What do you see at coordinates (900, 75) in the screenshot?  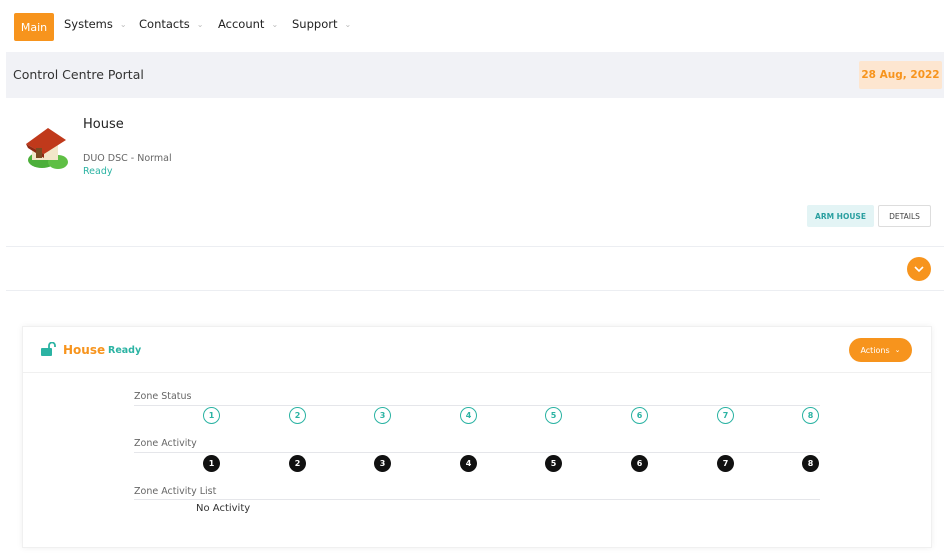 I see `date-badge: 28 Aug, 2022` at bounding box center [900, 75].